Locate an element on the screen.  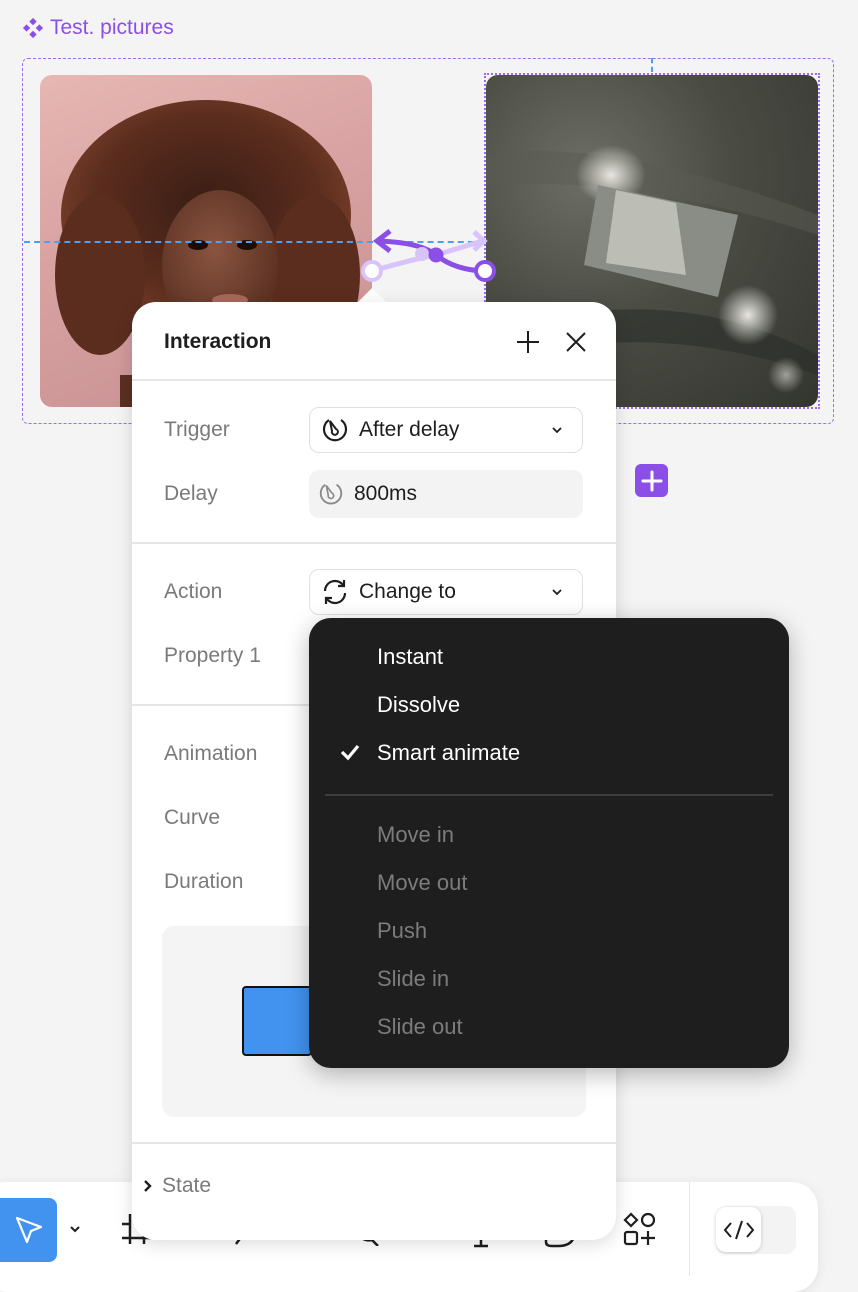
menu-item-move-in: Move in is located at coordinates (416, 834).